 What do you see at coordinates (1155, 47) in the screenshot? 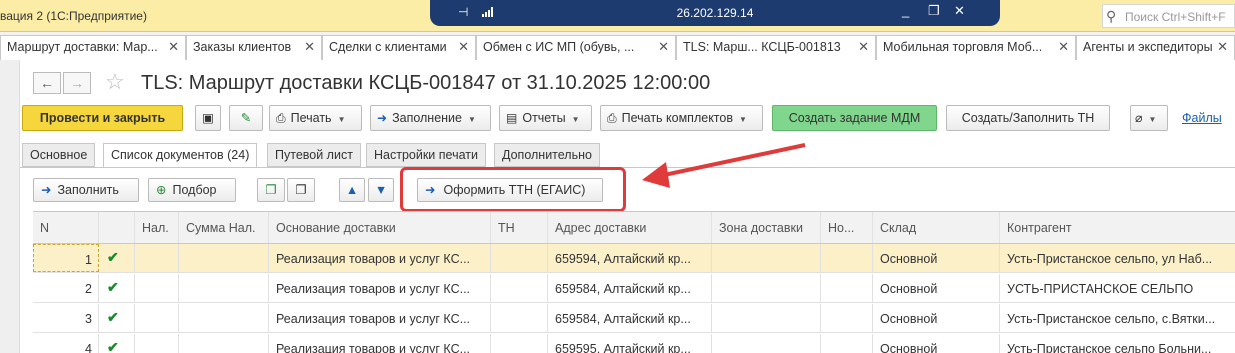
I see `window-tab: Агенты и экспедиторы ✕` at bounding box center [1155, 47].